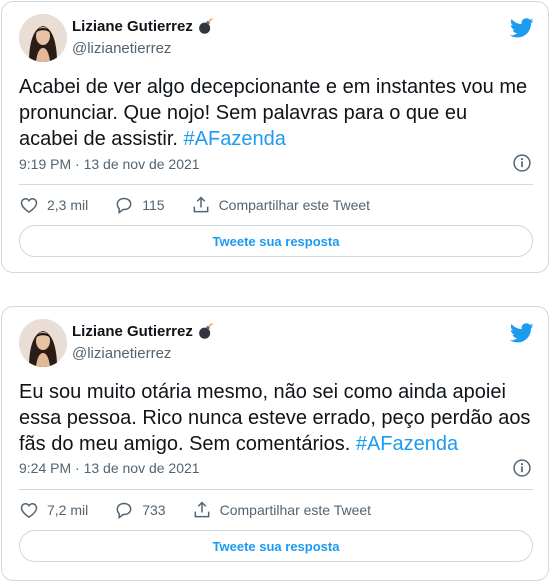 This screenshot has height=581, width=550. Describe the element at coordinates (109, 468) in the screenshot. I see `tweet-timestamp: 9:24 PM · 13 de nov de 2021` at that location.